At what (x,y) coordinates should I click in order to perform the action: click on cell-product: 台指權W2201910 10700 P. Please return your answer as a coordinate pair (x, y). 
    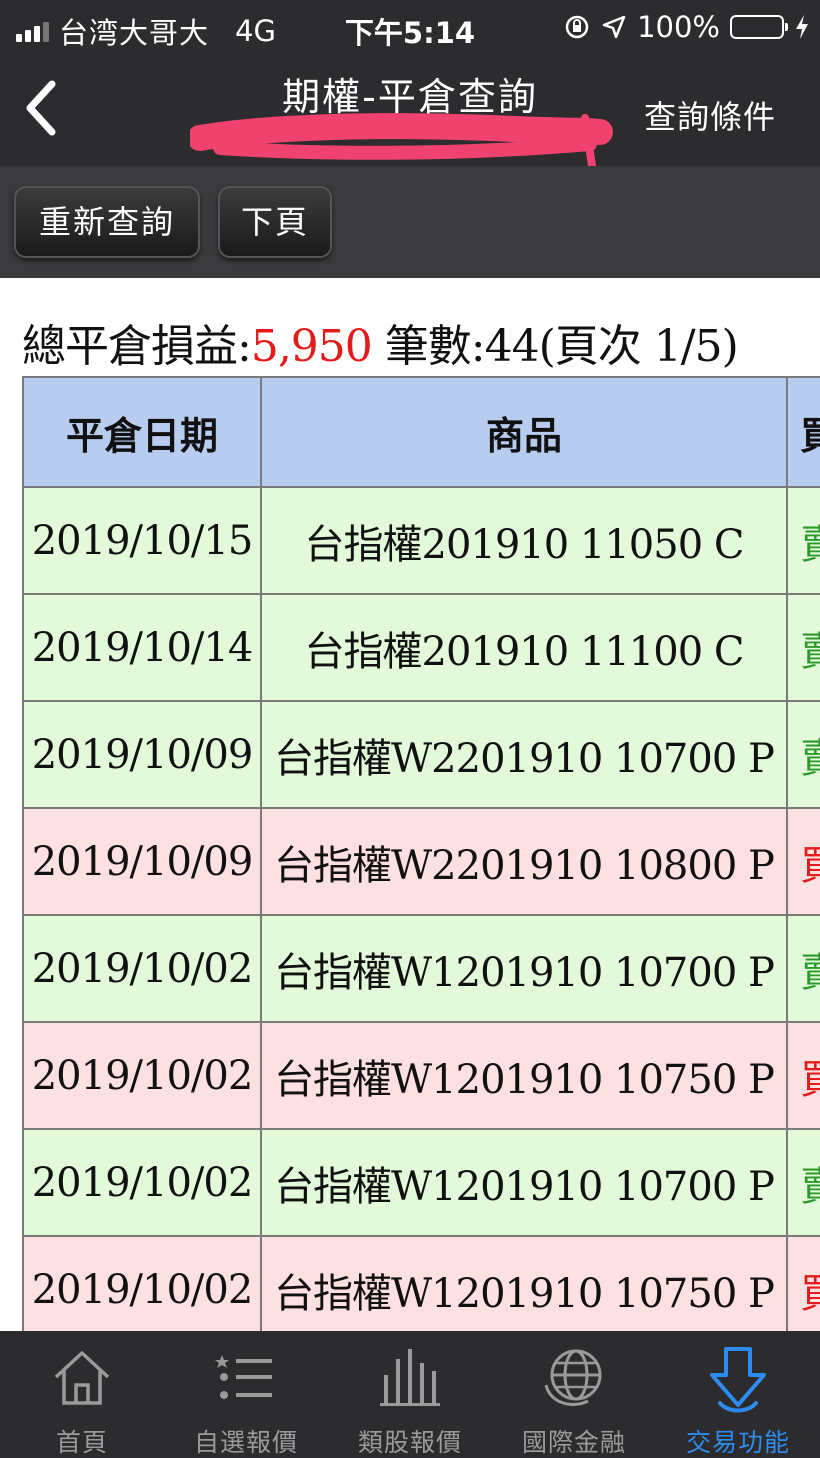
    Looking at the image, I should click on (524, 754).